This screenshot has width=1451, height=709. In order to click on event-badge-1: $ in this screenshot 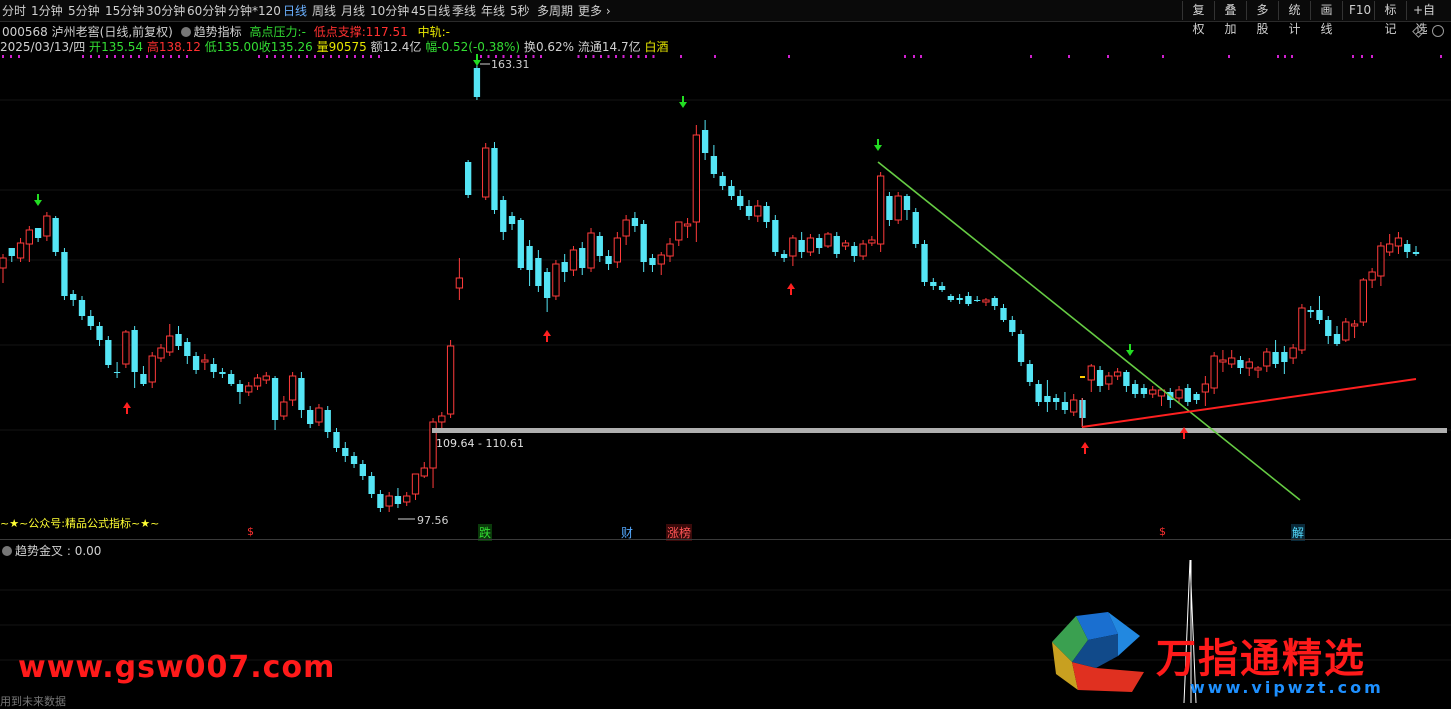, I will do `click(250, 531)`.